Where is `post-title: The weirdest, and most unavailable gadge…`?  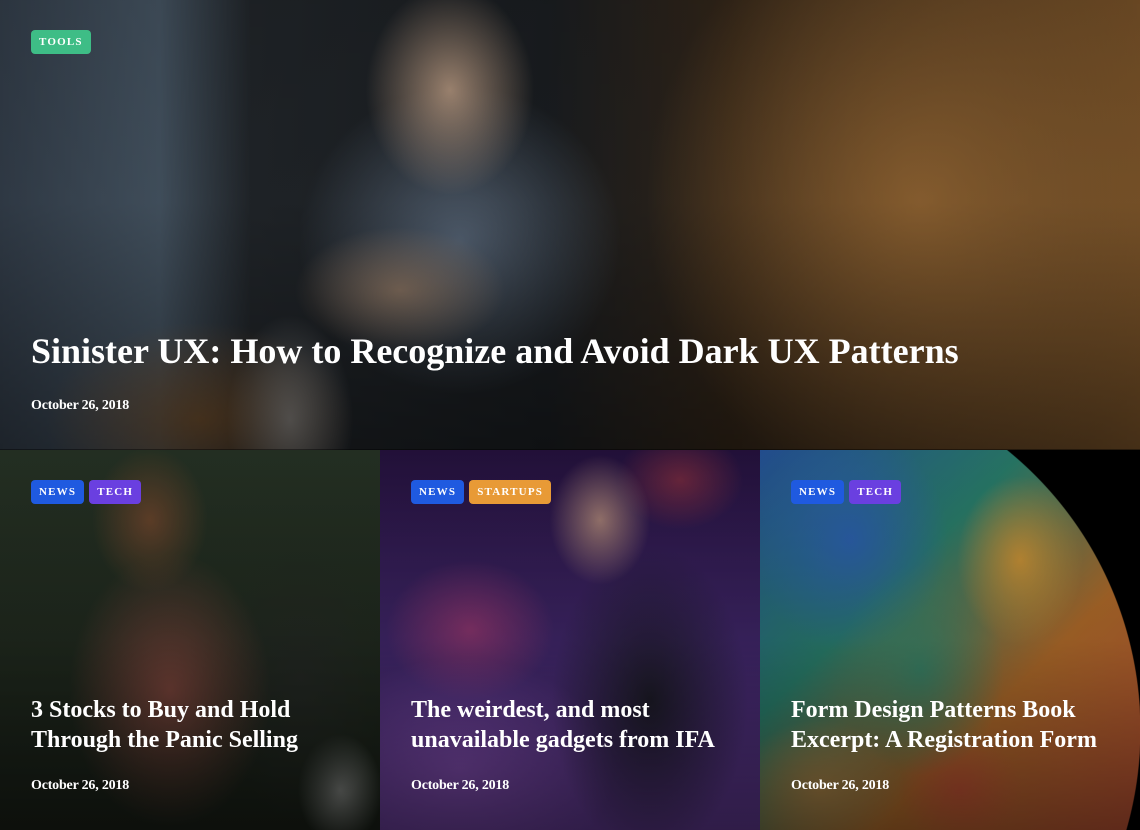
post-title: The weirdest, and most unavailable gadge… is located at coordinates (570, 725).